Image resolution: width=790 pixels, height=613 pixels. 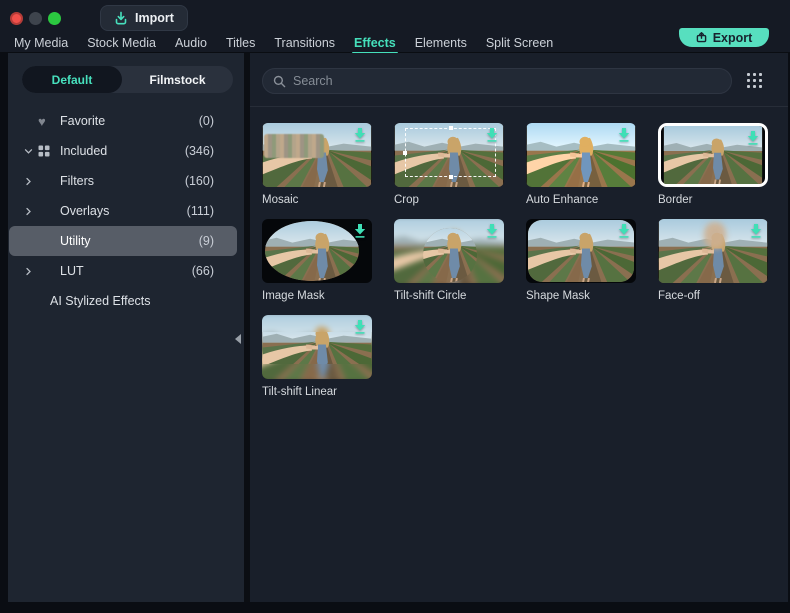 What do you see at coordinates (199, 151) in the screenshot?
I see `included-count: (346)` at bounding box center [199, 151].